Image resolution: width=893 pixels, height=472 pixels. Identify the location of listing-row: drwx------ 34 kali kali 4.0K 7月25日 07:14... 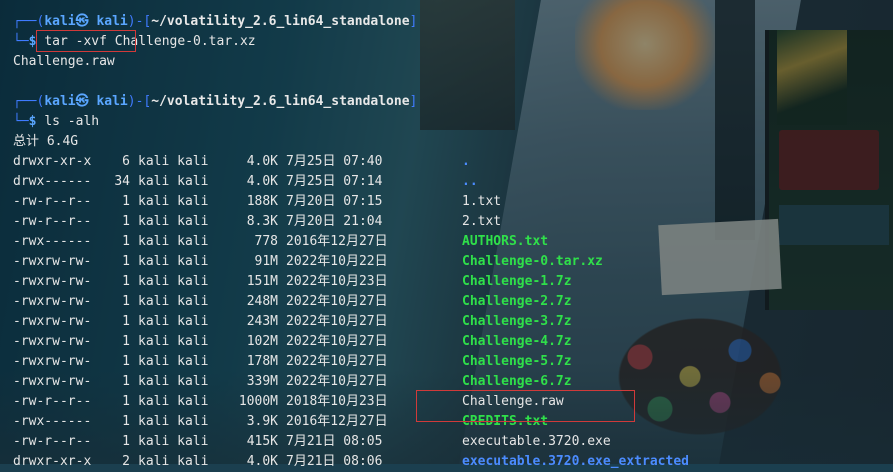
(245, 182).